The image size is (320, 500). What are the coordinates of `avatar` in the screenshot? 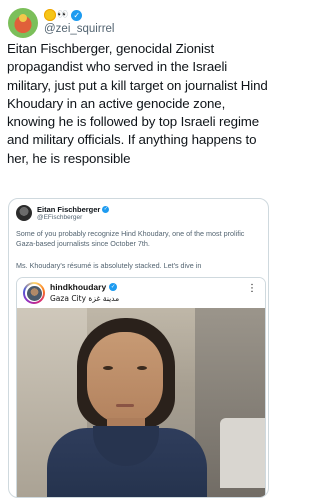 It's located at (34, 293).